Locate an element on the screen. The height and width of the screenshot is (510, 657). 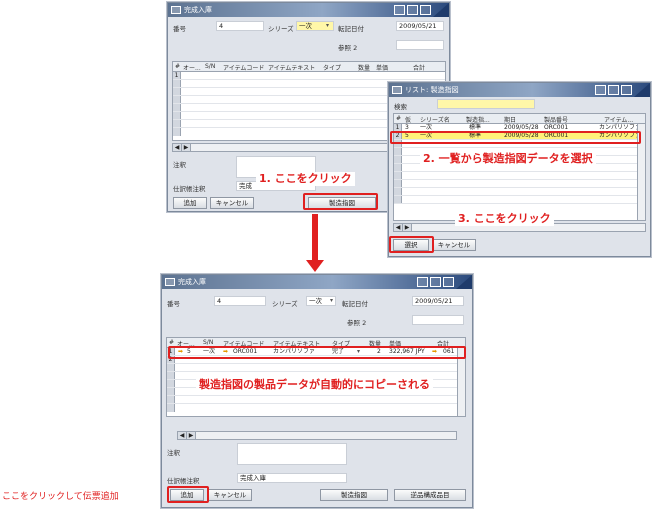
highlight-selected-row is located at coordinates (515, 137).